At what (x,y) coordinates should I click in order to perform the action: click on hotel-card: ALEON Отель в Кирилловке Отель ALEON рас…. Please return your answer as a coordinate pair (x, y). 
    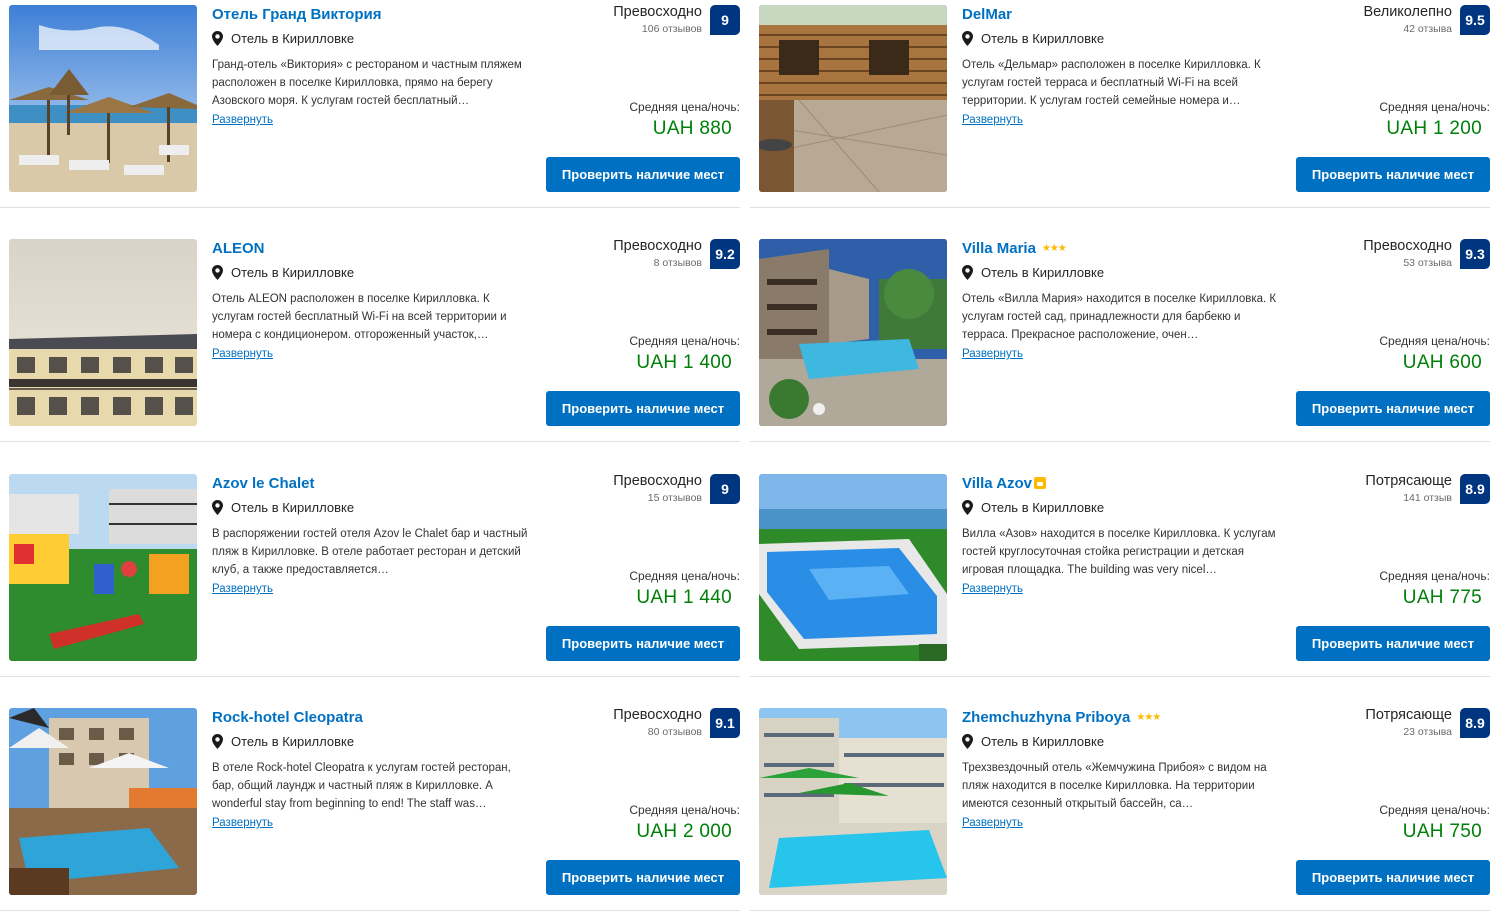
    Looking at the image, I should click on (370, 338).